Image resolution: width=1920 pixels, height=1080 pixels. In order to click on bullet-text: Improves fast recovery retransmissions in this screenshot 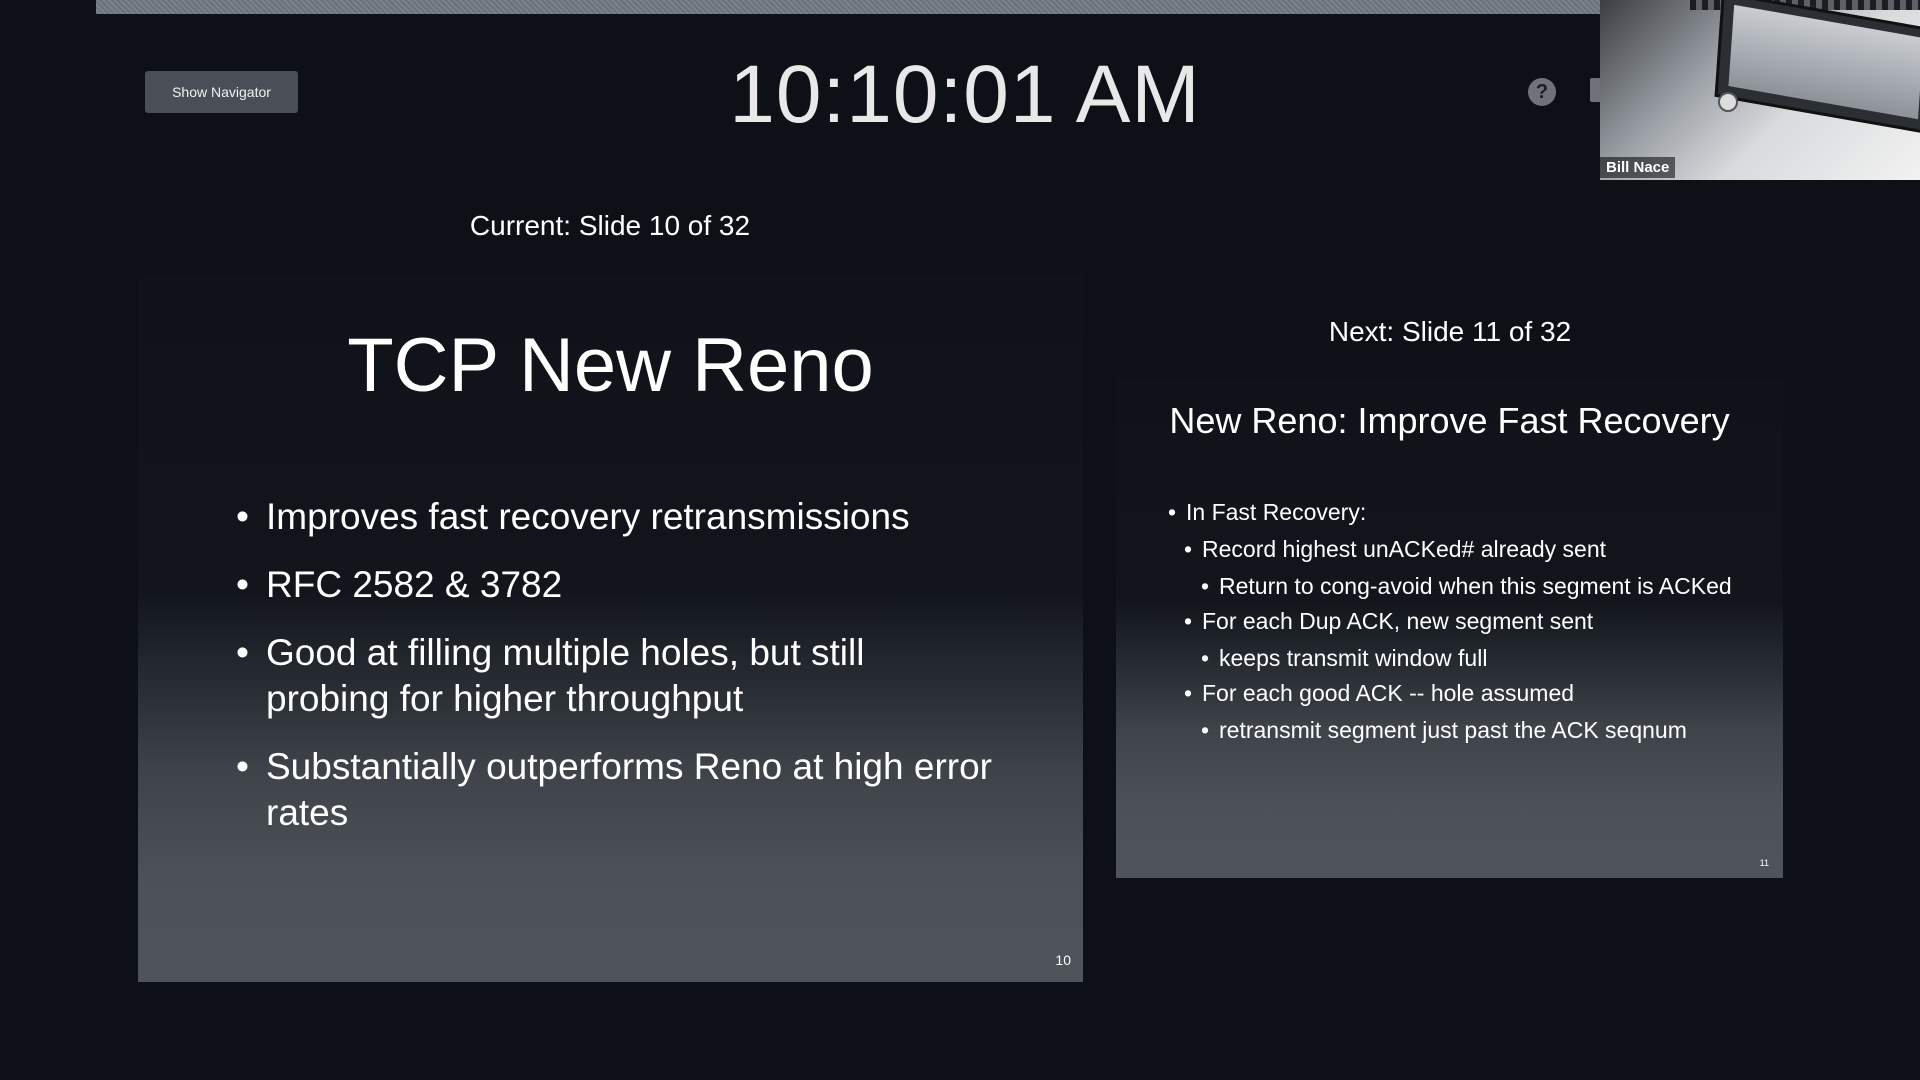, I will do `click(588, 516)`.